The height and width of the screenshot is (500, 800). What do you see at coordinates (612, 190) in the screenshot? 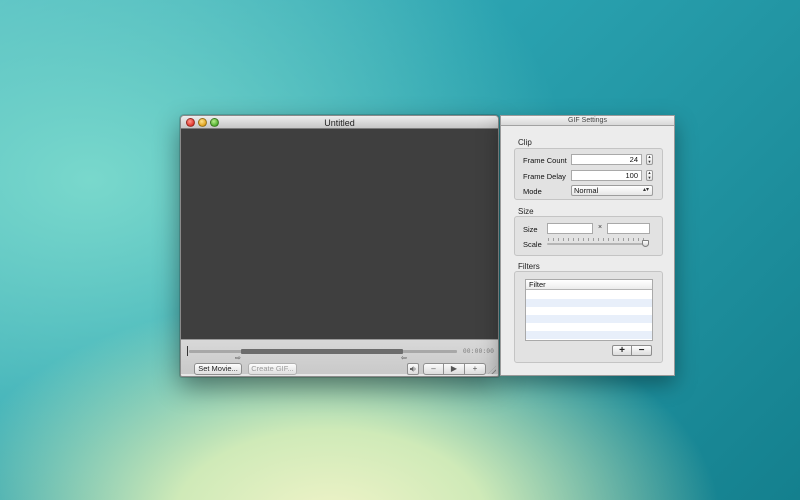
I see `mode-select: Normal ▴▾` at bounding box center [612, 190].